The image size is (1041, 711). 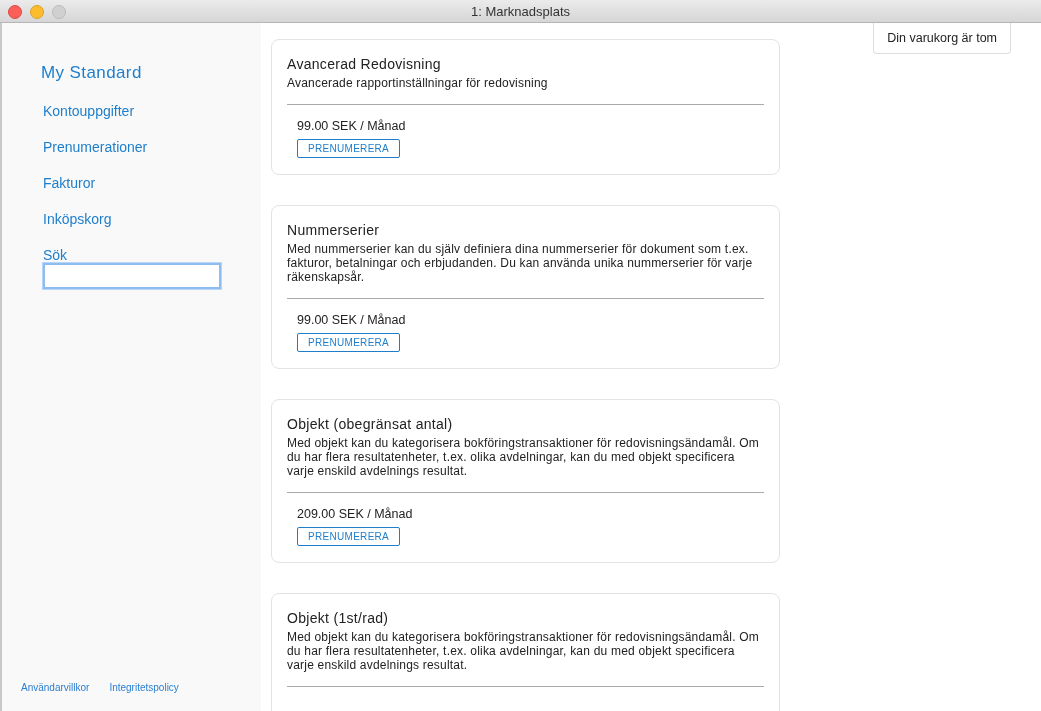 What do you see at coordinates (418, 83) in the screenshot?
I see `product-description: Avancerade rapportinställningar för redovisning` at bounding box center [418, 83].